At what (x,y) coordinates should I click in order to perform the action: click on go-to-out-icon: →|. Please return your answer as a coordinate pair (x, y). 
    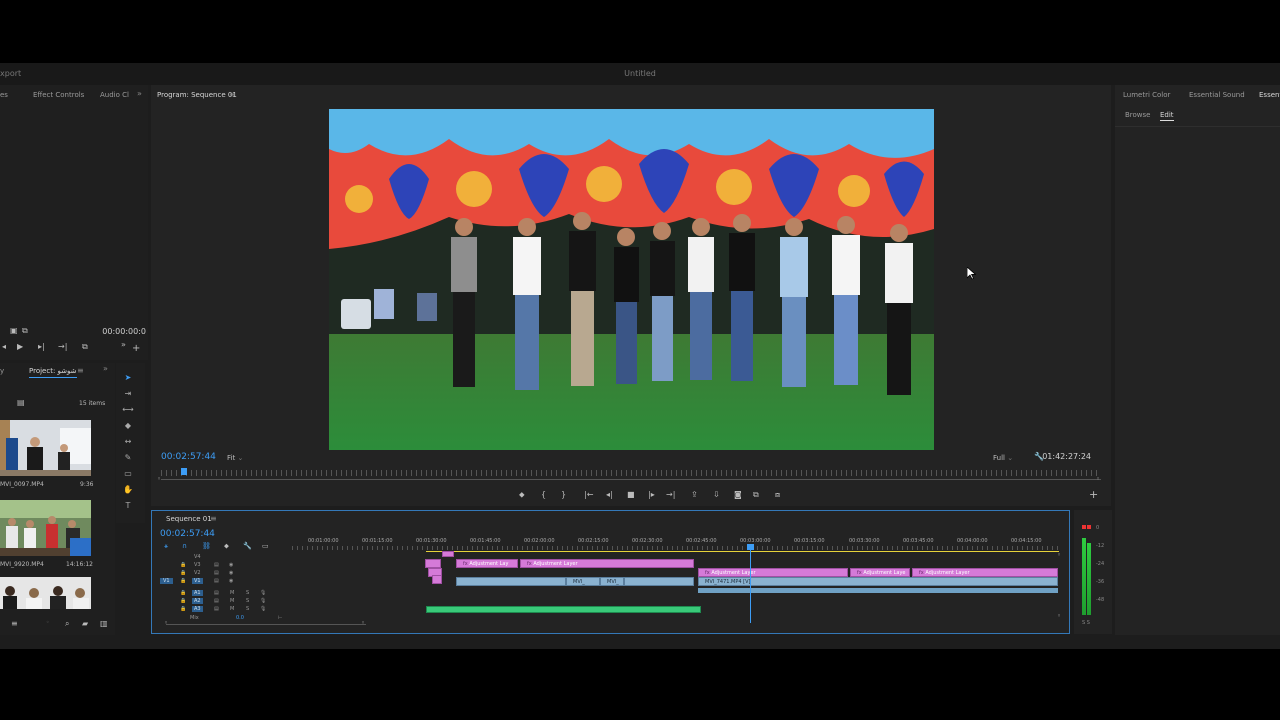
    Looking at the image, I should click on (62, 346).